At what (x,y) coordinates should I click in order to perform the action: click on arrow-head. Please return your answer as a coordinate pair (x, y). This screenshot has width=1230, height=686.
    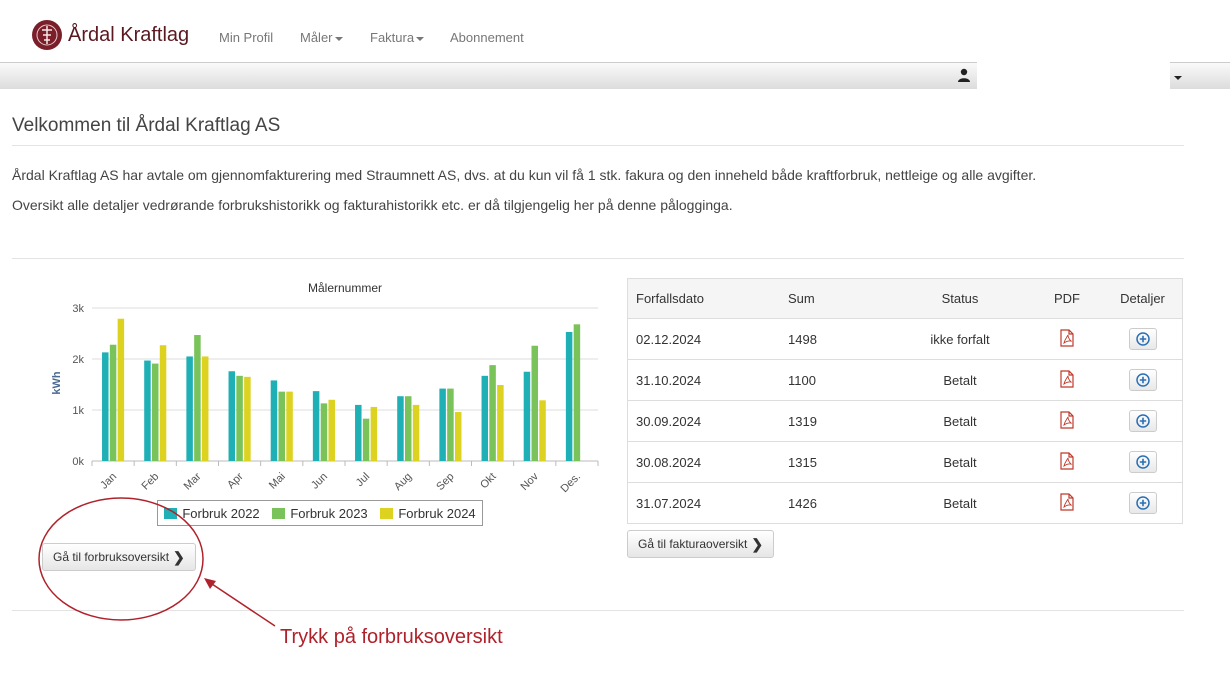
    Looking at the image, I should click on (210, 583).